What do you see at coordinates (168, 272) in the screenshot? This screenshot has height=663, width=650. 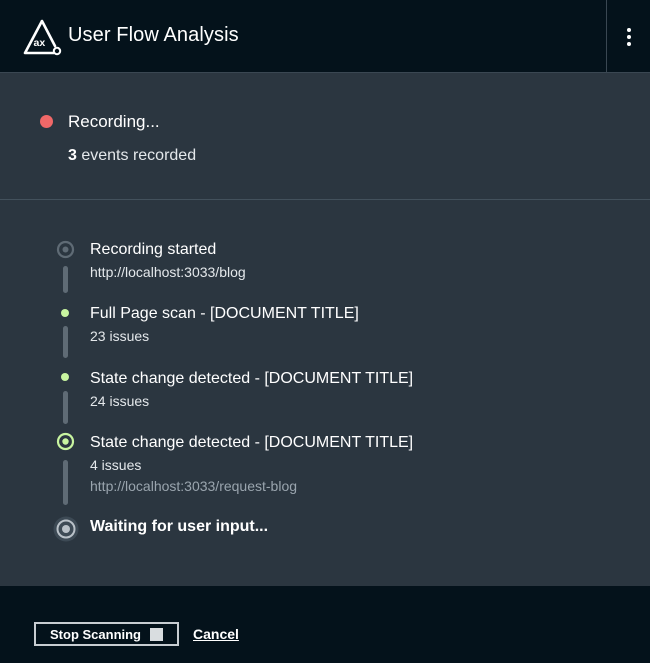 I see `timeline-item-sub: http://localhost:3033/blog` at bounding box center [168, 272].